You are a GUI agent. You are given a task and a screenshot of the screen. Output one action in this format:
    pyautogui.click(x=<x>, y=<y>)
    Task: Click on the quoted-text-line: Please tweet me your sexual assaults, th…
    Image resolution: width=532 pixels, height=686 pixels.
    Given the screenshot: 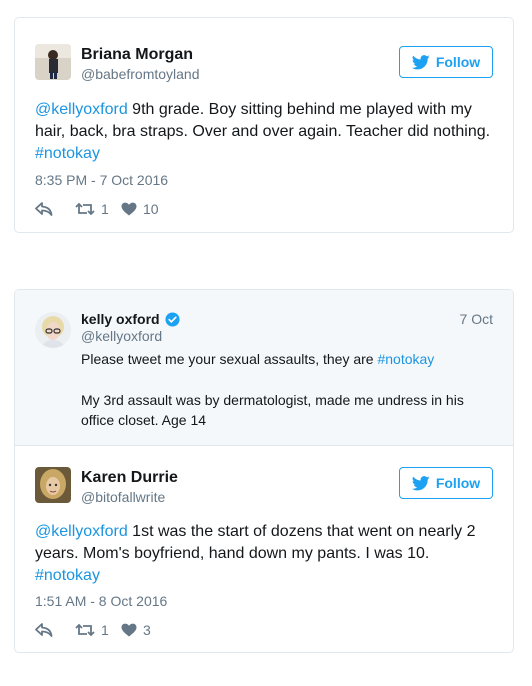 What is the action you would take?
    pyautogui.click(x=258, y=359)
    